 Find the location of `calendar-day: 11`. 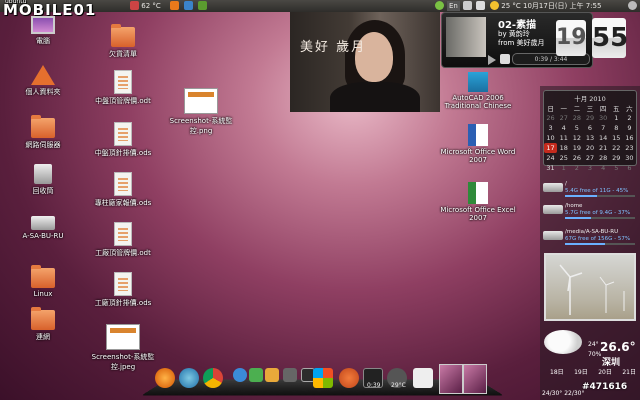

calendar-day: 11 is located at coordinates (563, 138).